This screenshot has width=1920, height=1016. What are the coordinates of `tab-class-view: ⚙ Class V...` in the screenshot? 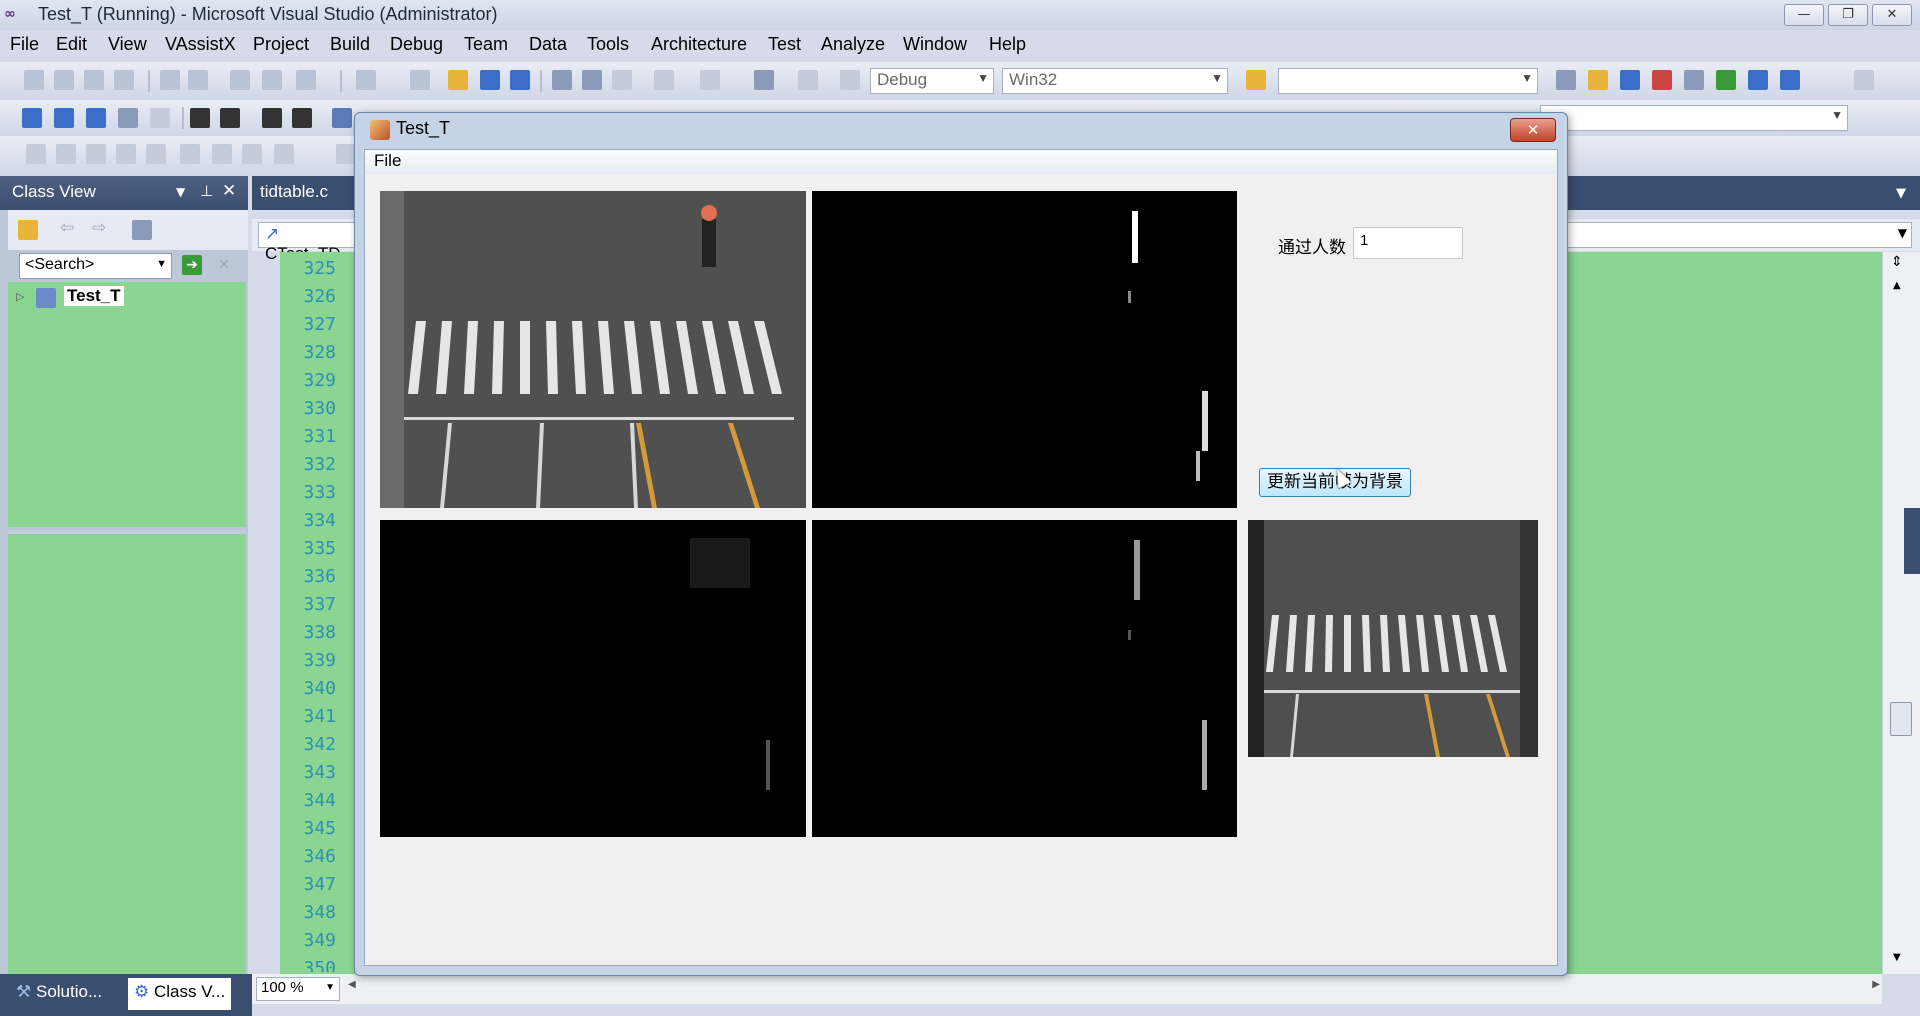 It's located at (180, 994).